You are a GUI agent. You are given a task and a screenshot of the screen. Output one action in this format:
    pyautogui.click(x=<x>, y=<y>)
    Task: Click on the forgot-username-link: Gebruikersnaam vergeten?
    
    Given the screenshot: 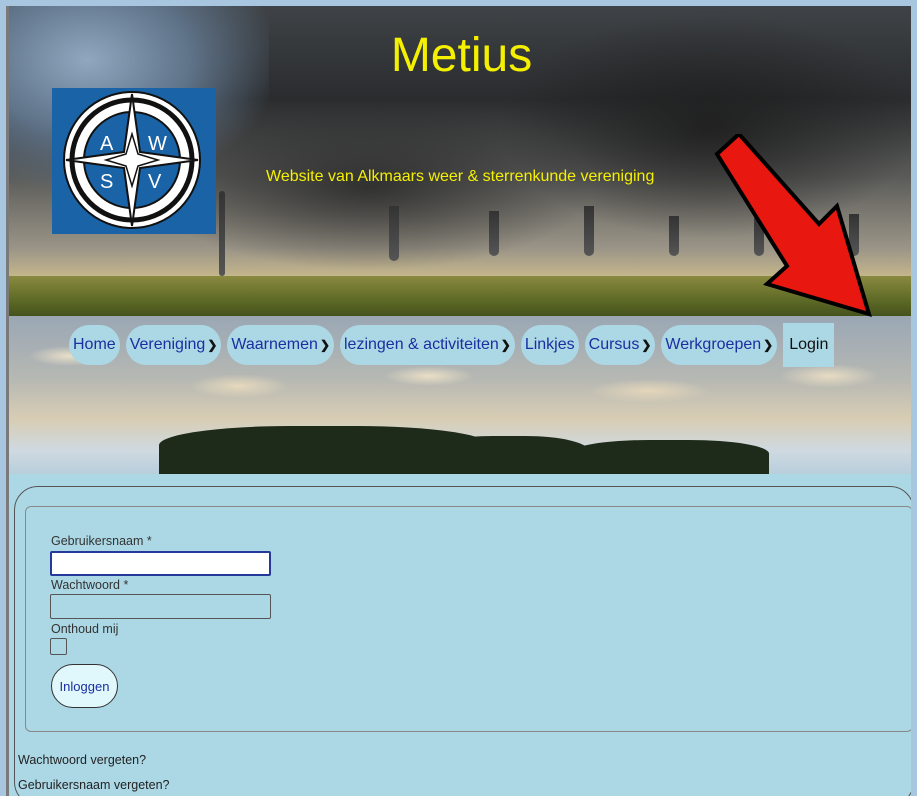 What is the action you would take?
    pyautogui.click(x=93, y=785)
    